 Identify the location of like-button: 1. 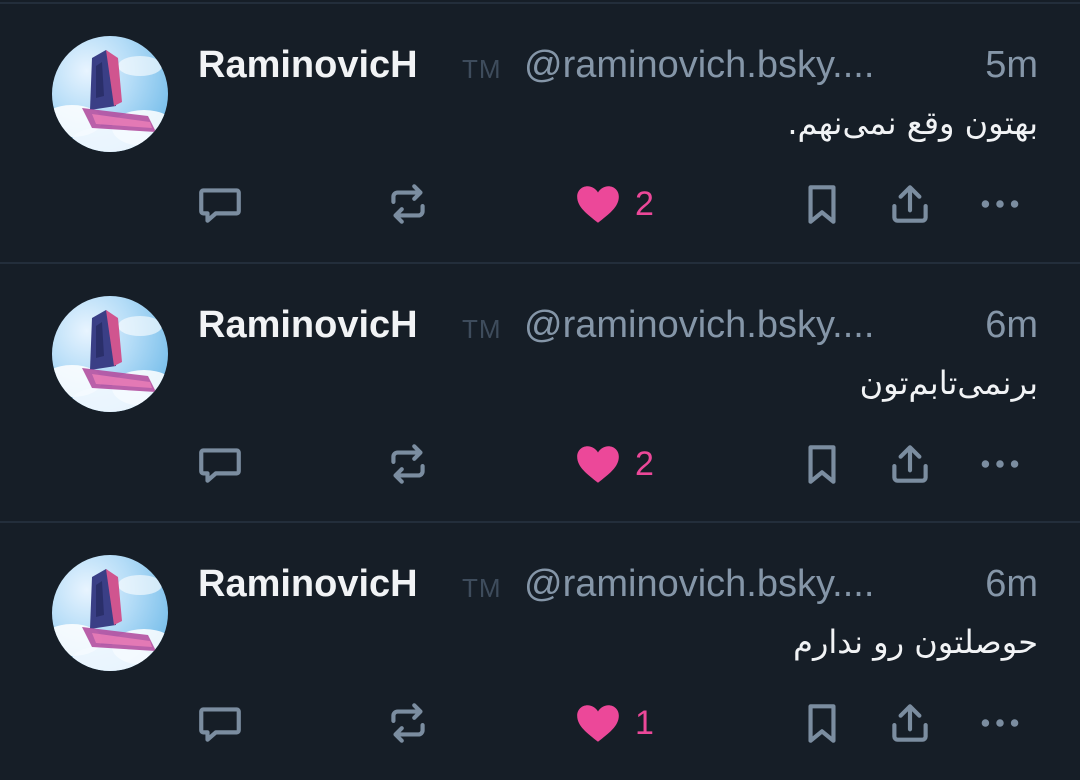
(613, 723).